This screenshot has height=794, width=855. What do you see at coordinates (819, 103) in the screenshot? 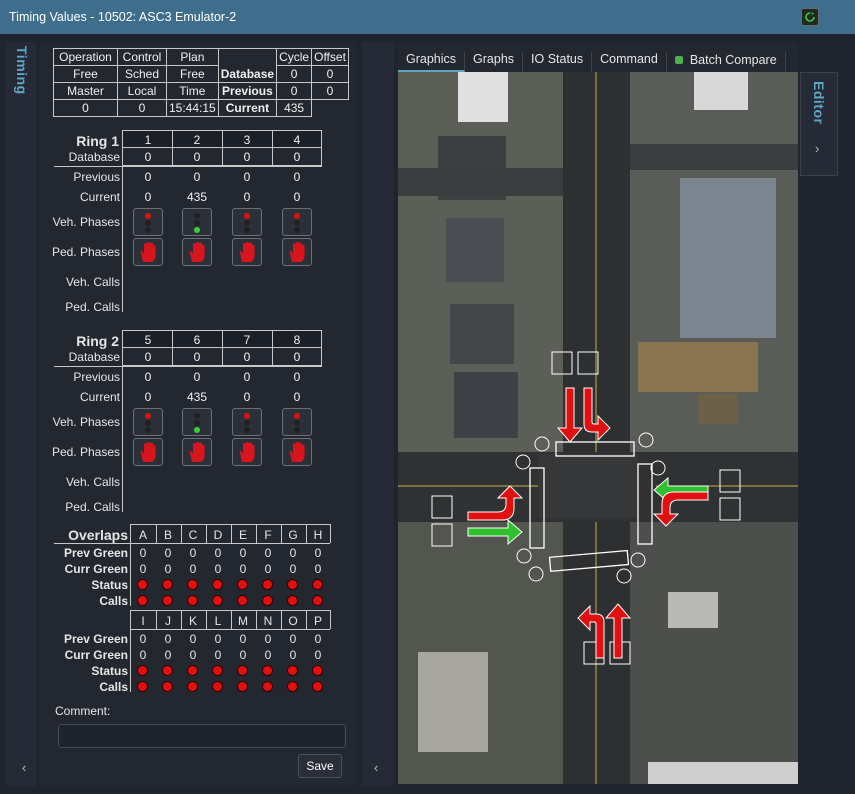
I see `editor-tab-label: Editor` at bounding box center [819, 103].